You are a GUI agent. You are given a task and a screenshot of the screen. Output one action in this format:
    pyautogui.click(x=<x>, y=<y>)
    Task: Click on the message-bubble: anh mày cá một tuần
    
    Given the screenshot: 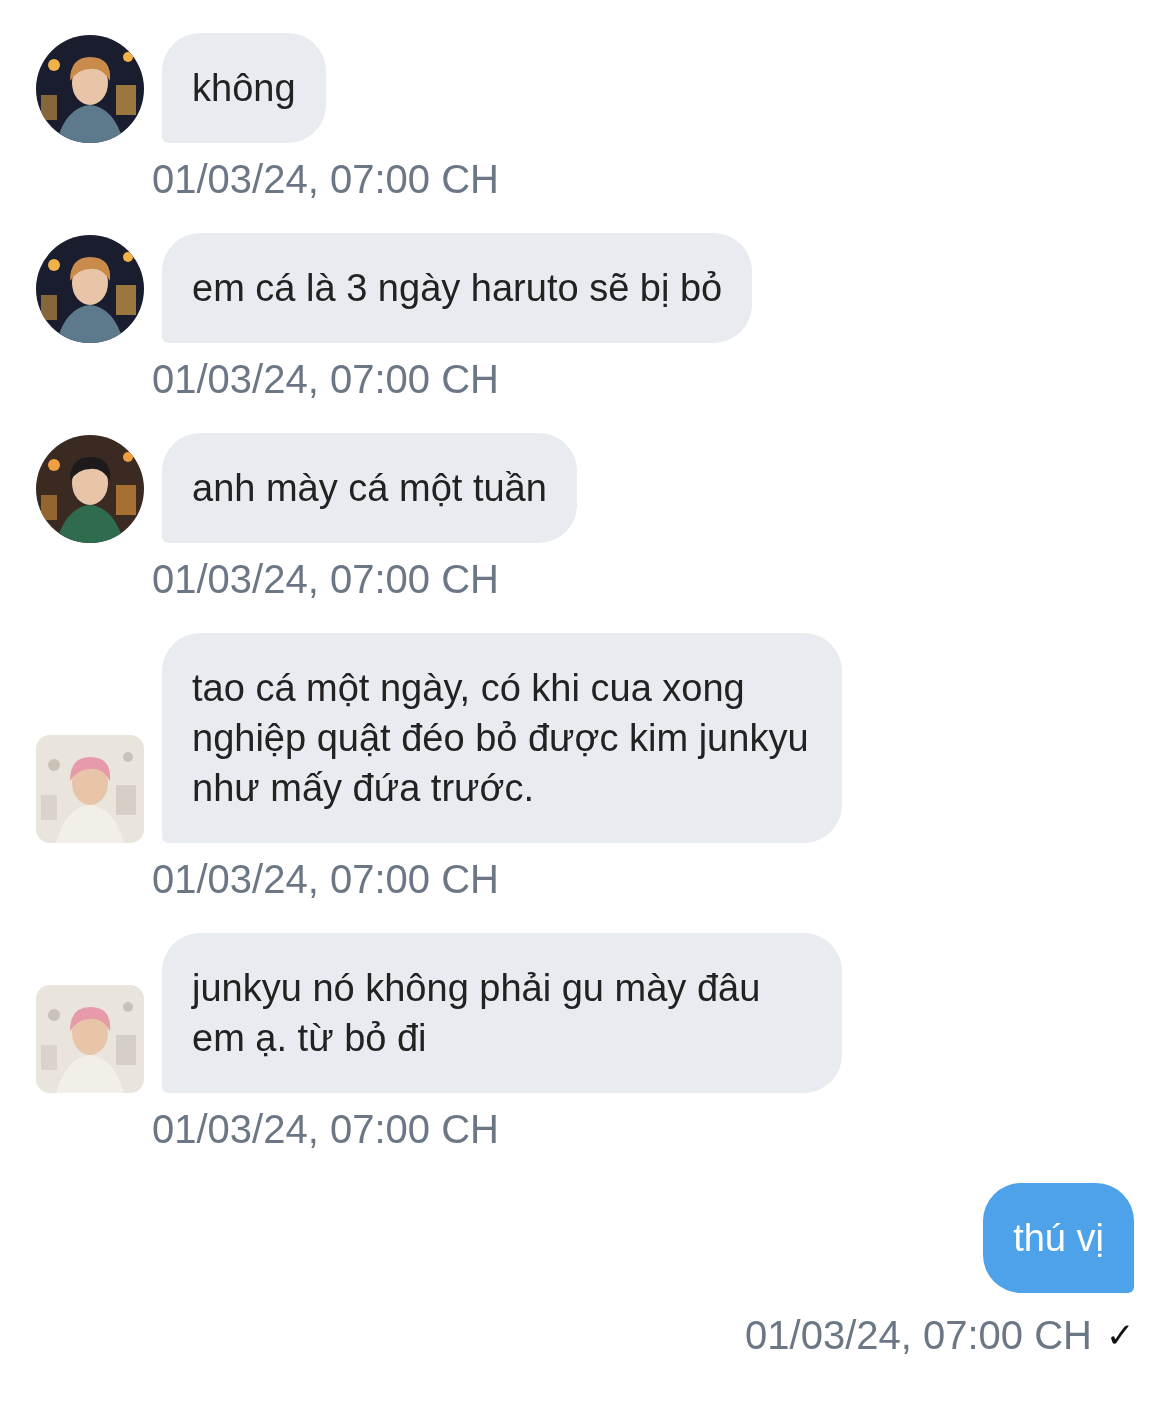 What is the action you would take?
    pyautogui.click(x=369, y=488)
    